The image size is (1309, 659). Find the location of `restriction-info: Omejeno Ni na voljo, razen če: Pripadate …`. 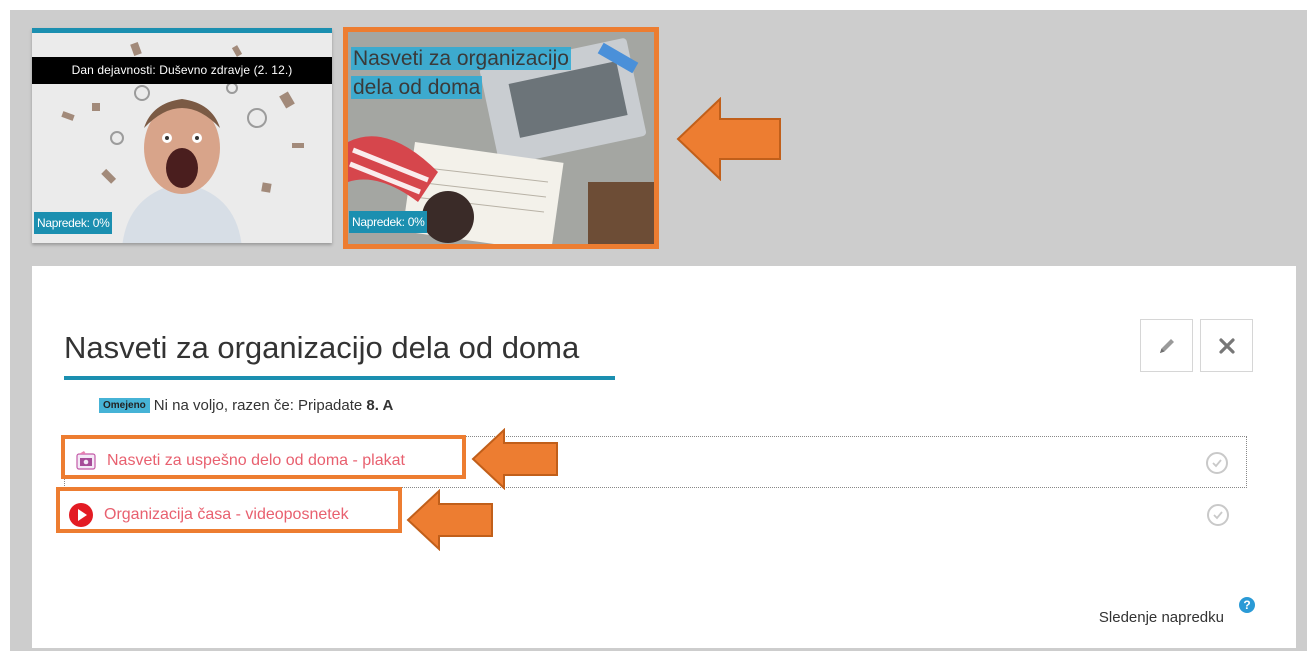

restriction-info: Omejeno Ni na voljo, razen če: Pripadate … is located at coordinates (246, 405).